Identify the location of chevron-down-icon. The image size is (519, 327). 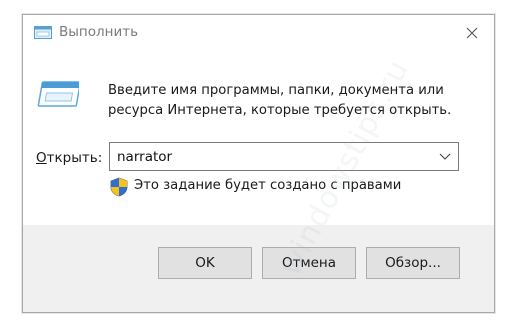
(445, 156).